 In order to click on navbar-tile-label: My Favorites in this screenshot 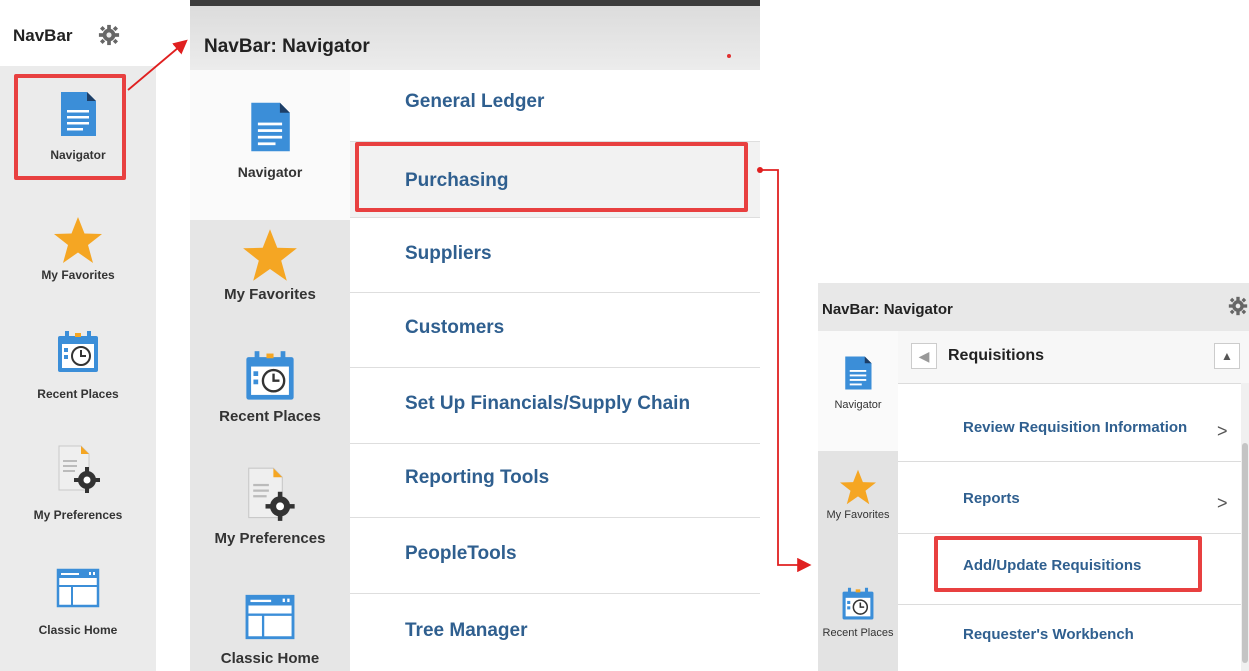, I will do `click(78, 275)`.